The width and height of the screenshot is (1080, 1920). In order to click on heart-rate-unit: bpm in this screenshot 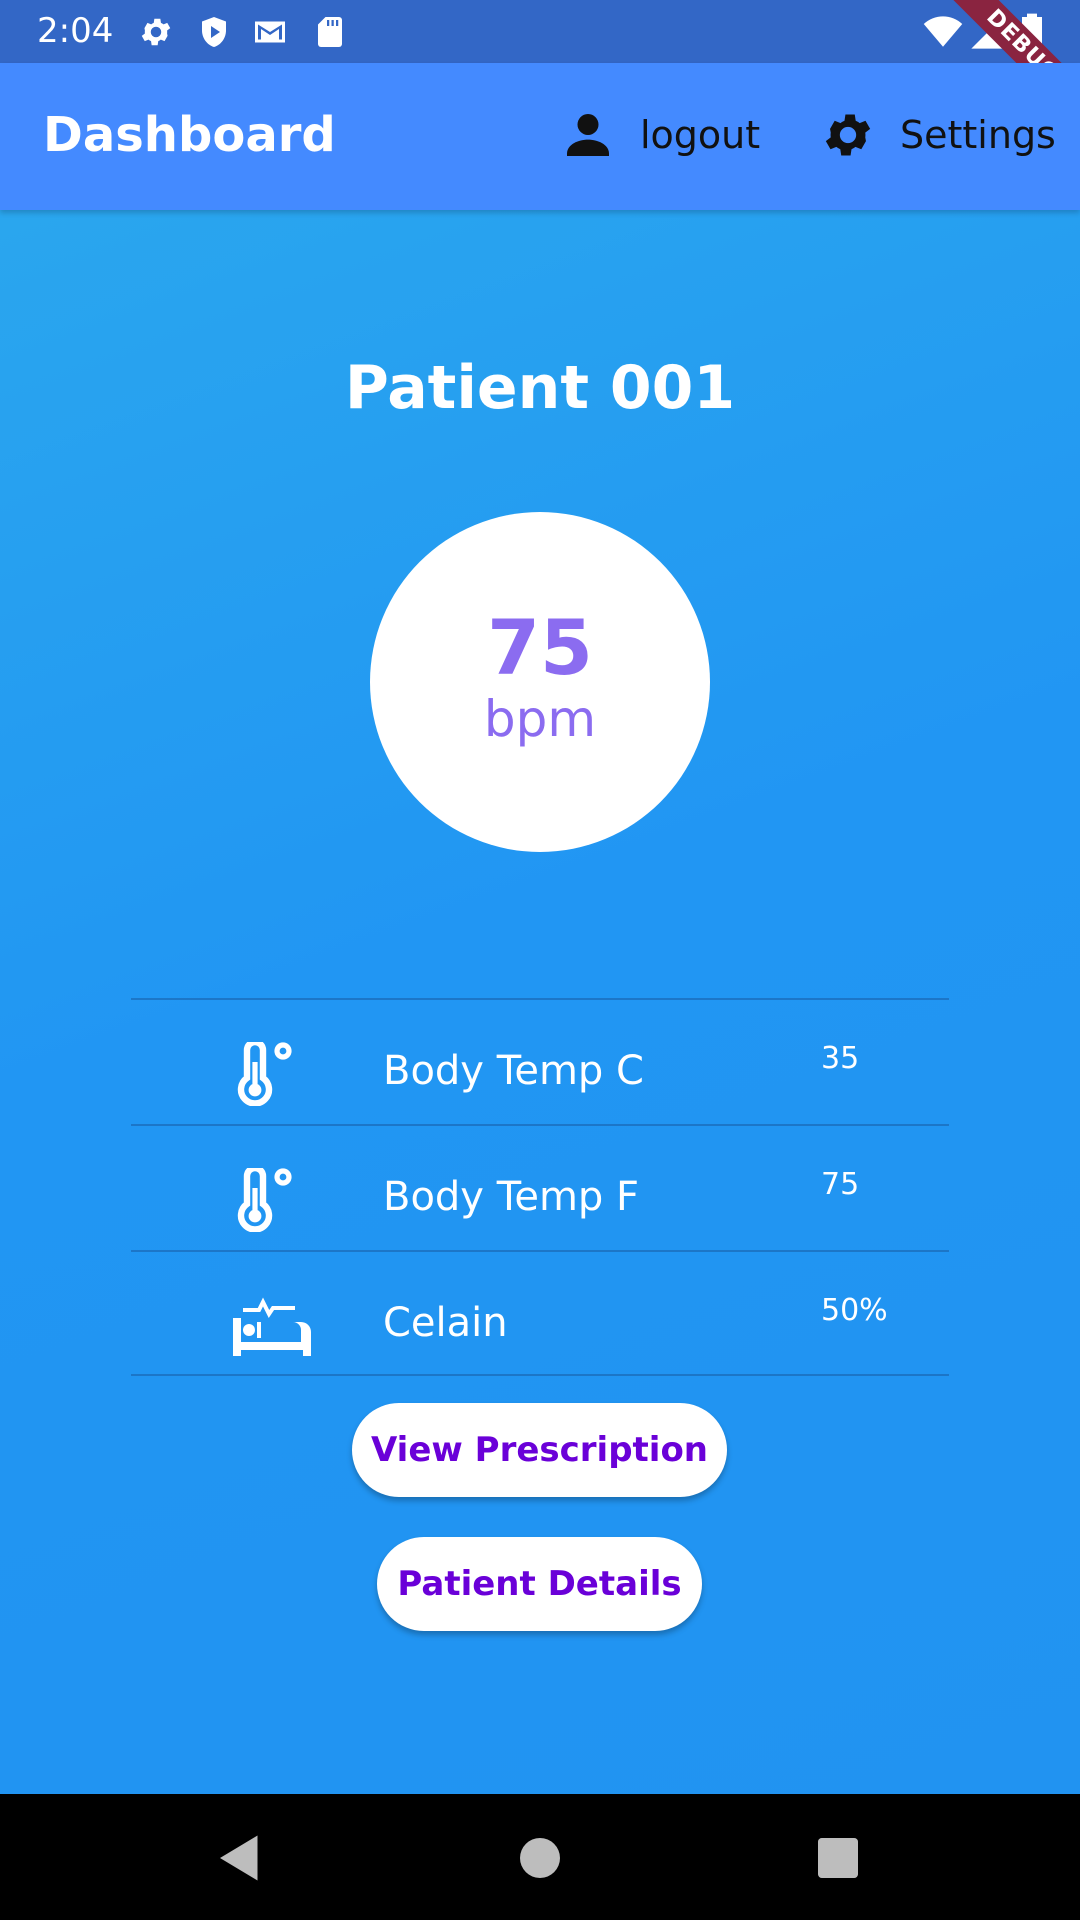, I will do `click(540, 719)`.